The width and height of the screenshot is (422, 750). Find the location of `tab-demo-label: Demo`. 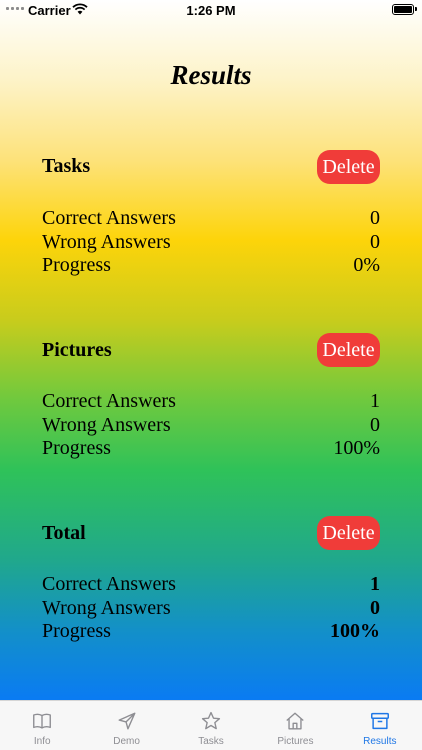

tab-demo-label: Demo is located at coordinates (126, 741).